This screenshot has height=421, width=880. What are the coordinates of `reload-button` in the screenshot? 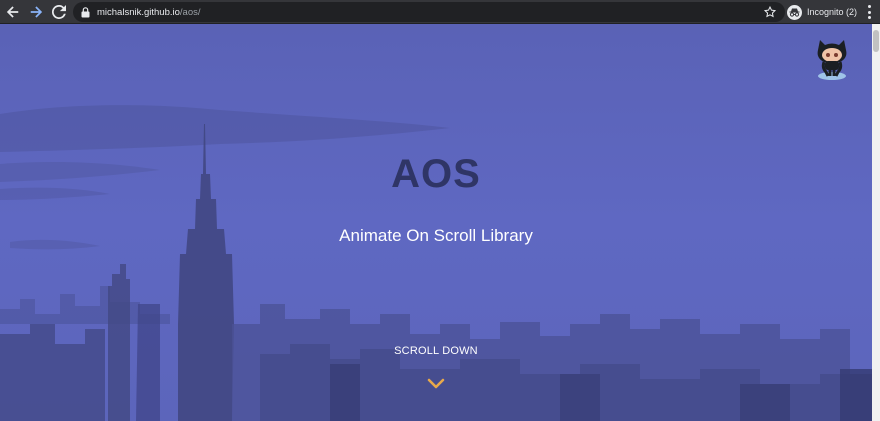 It's located at (59, 12).